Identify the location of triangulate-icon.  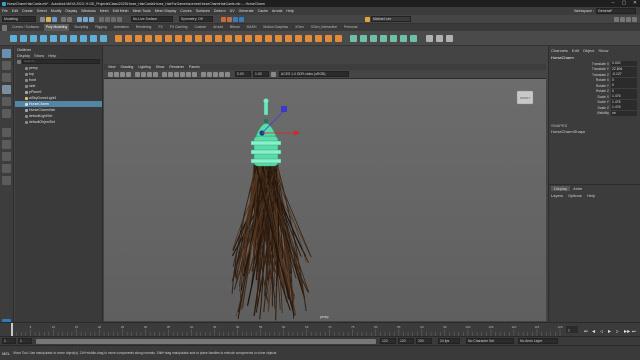
(338, 38).